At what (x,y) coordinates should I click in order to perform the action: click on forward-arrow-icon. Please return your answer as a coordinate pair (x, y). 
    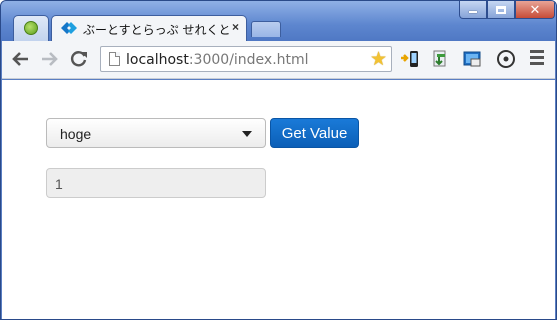
    Looking at the image, I should click on (50, 59).